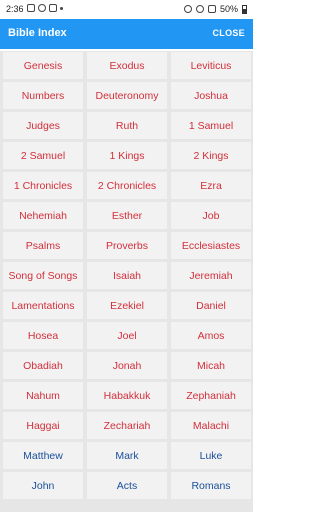 The width and height of the screenshot is (320, 512). Describe the element at coordinates (42, 8) in the screenshot. I see `instagram-icon` at that location.